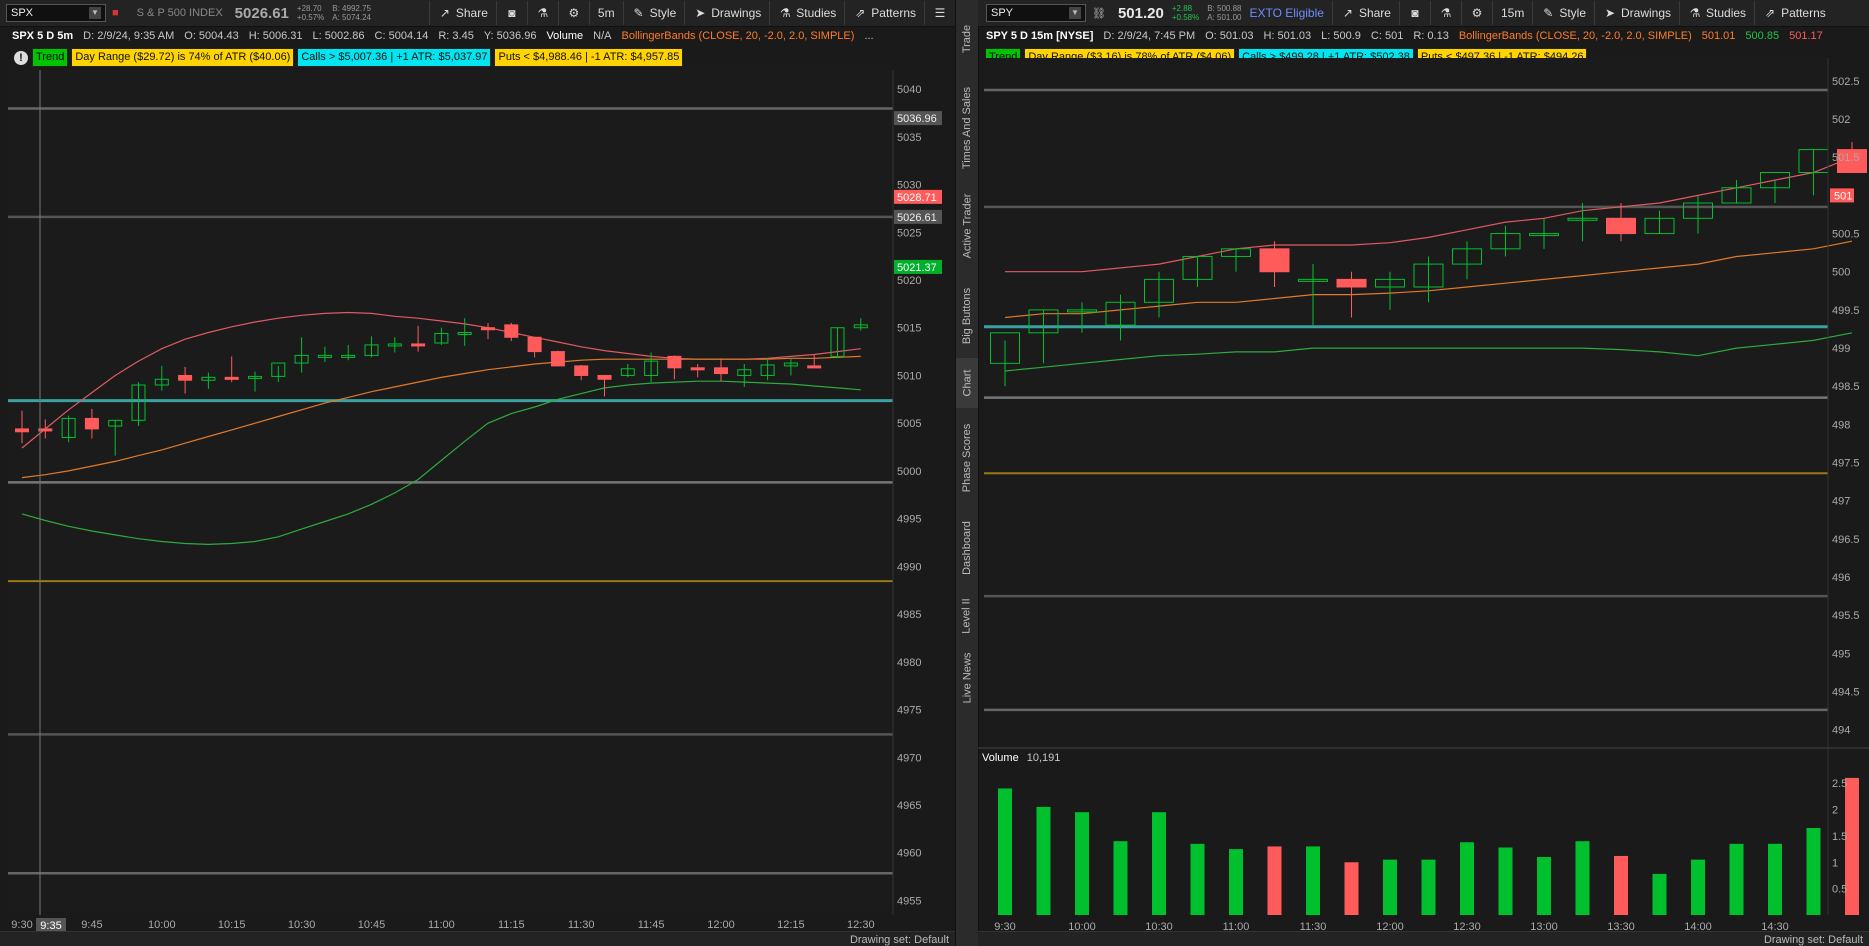 Image resolution: width=1869 pixels, height=946 pixels. I want to click on alert-icon: !, so click(21, 57).